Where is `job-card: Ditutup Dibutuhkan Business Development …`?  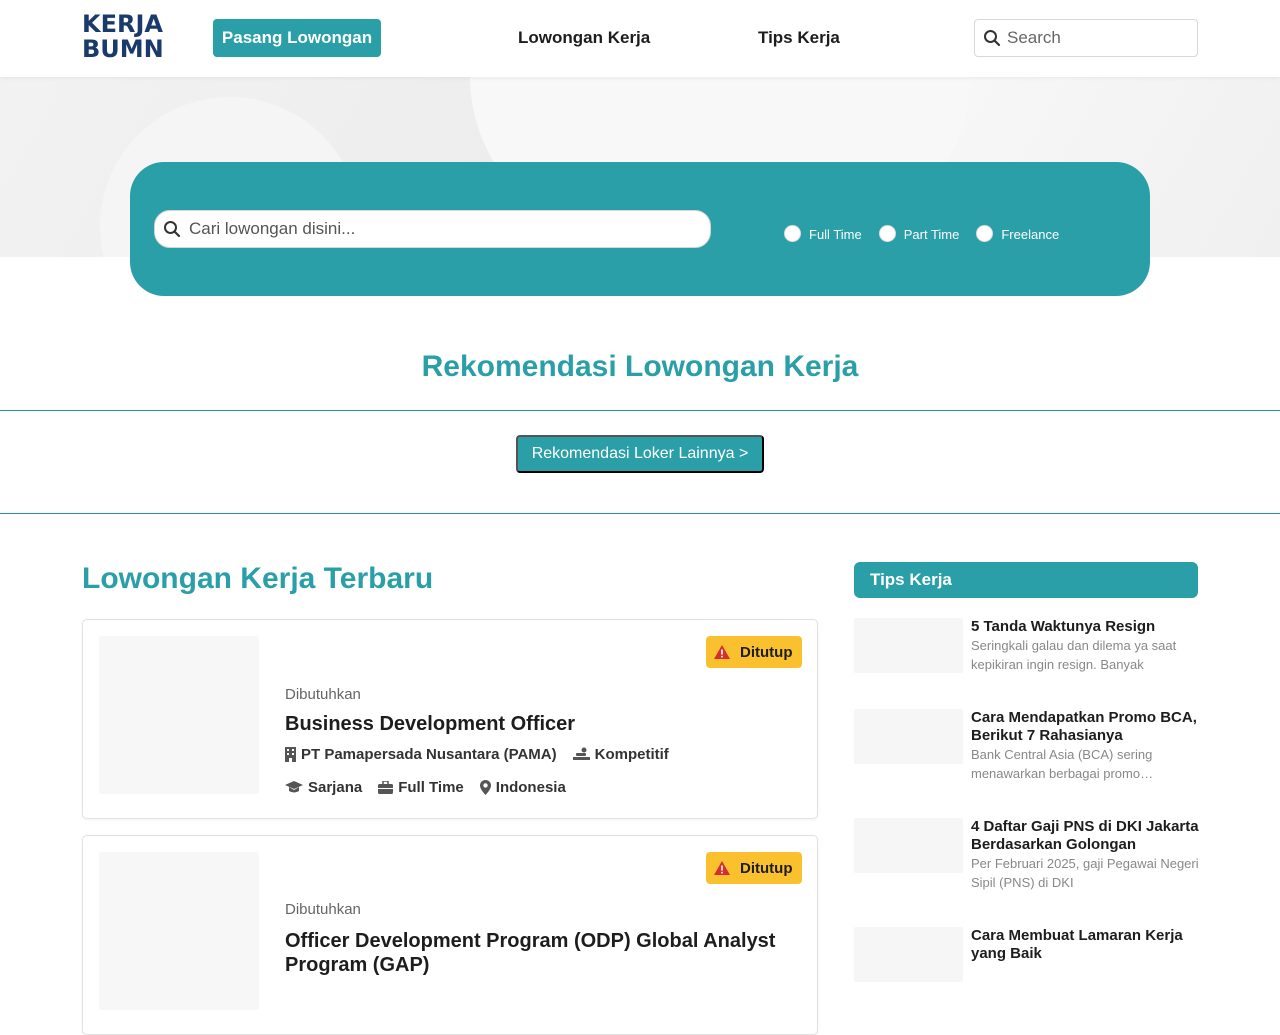
job-card: Ditutup Dibutuhkan Business Development … is located at coordinates (450, 719).